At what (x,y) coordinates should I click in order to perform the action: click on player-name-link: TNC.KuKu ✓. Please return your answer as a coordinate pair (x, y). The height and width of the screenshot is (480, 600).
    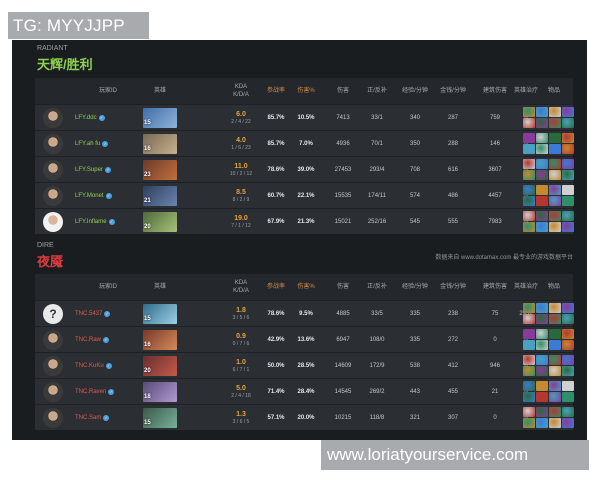
    Looking at the image, I should click on (93, 366).